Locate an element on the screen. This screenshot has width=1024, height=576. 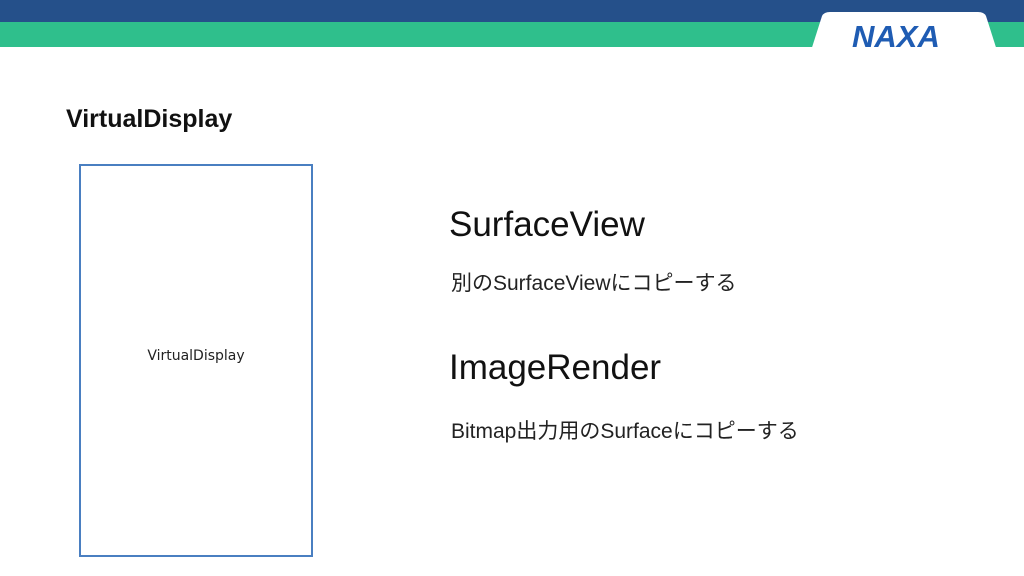
virtual-display-box-label: VirtualDisplay is located at coordinates (196, 356).